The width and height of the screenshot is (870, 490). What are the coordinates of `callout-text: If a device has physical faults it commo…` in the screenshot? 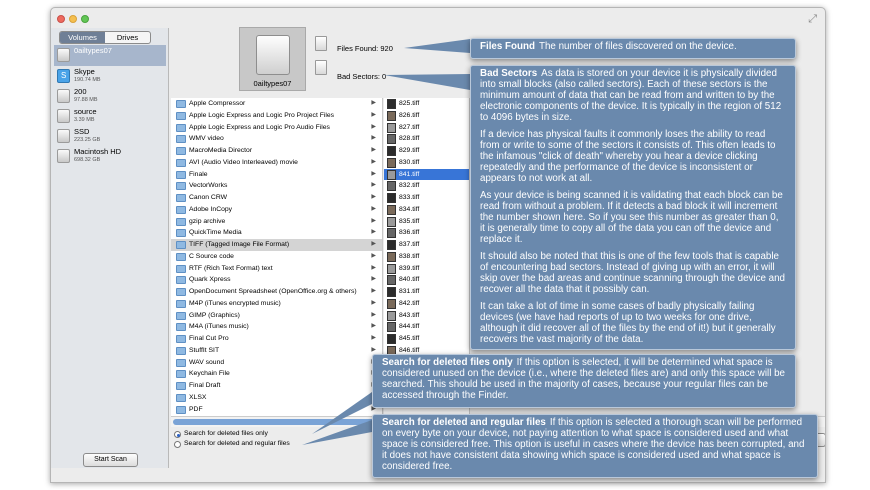 It's located at (628, 156).